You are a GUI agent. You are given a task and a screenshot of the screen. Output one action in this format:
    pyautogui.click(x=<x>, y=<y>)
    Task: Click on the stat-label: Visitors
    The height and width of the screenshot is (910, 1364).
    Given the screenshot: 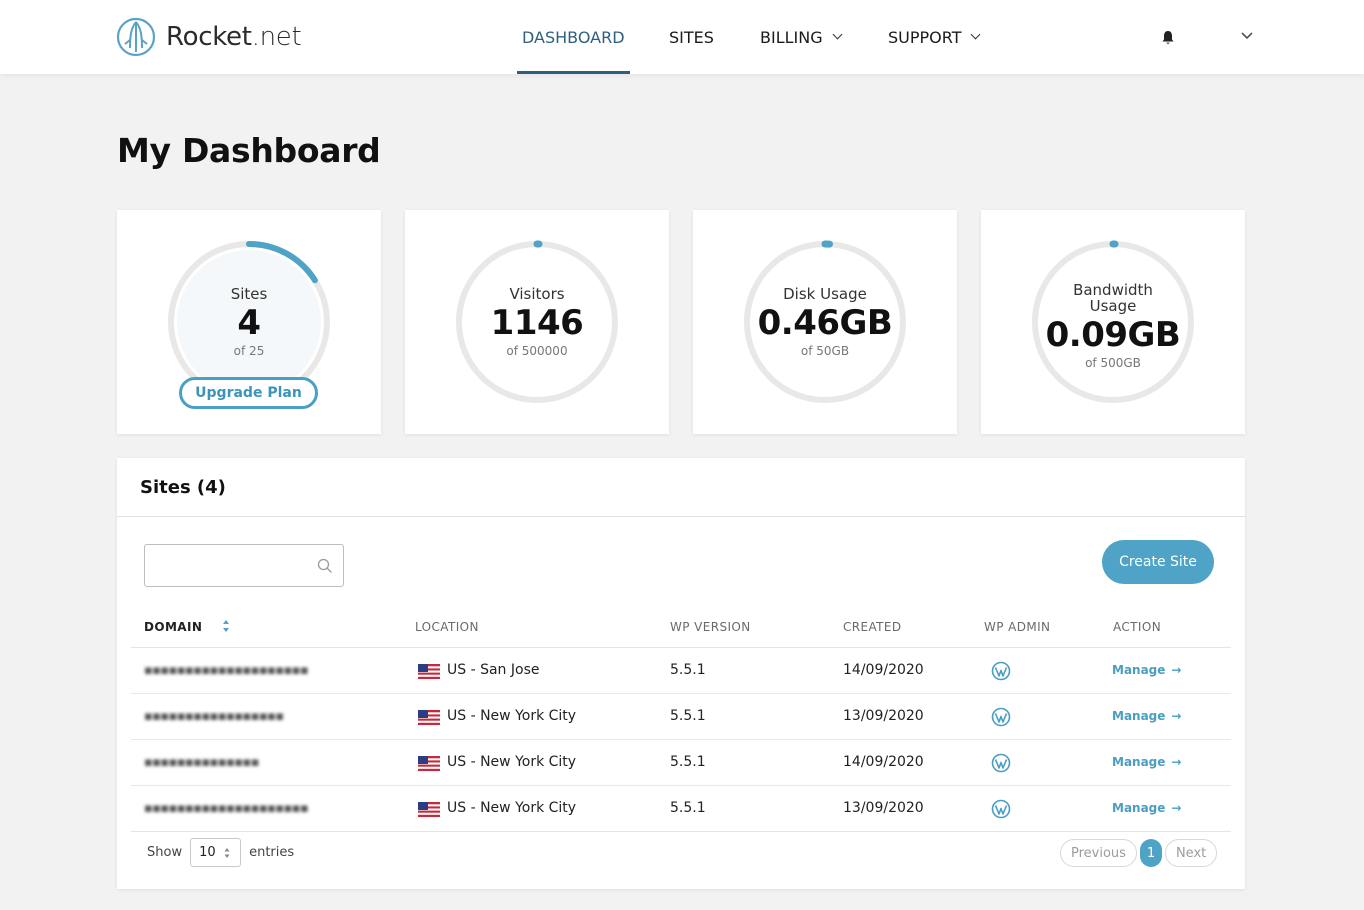 What is the action you would take?
    pyautogui.click(x=537, y=294)
    